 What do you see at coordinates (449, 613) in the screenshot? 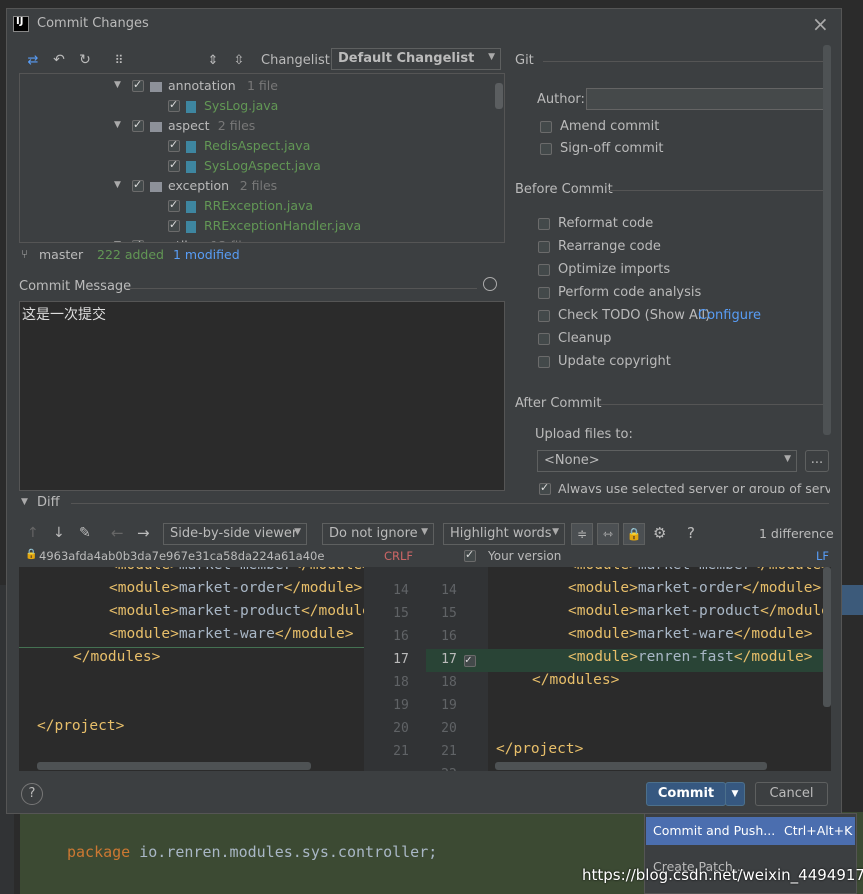
I see `right-line-number: 15` at bounding box center [449, 613].